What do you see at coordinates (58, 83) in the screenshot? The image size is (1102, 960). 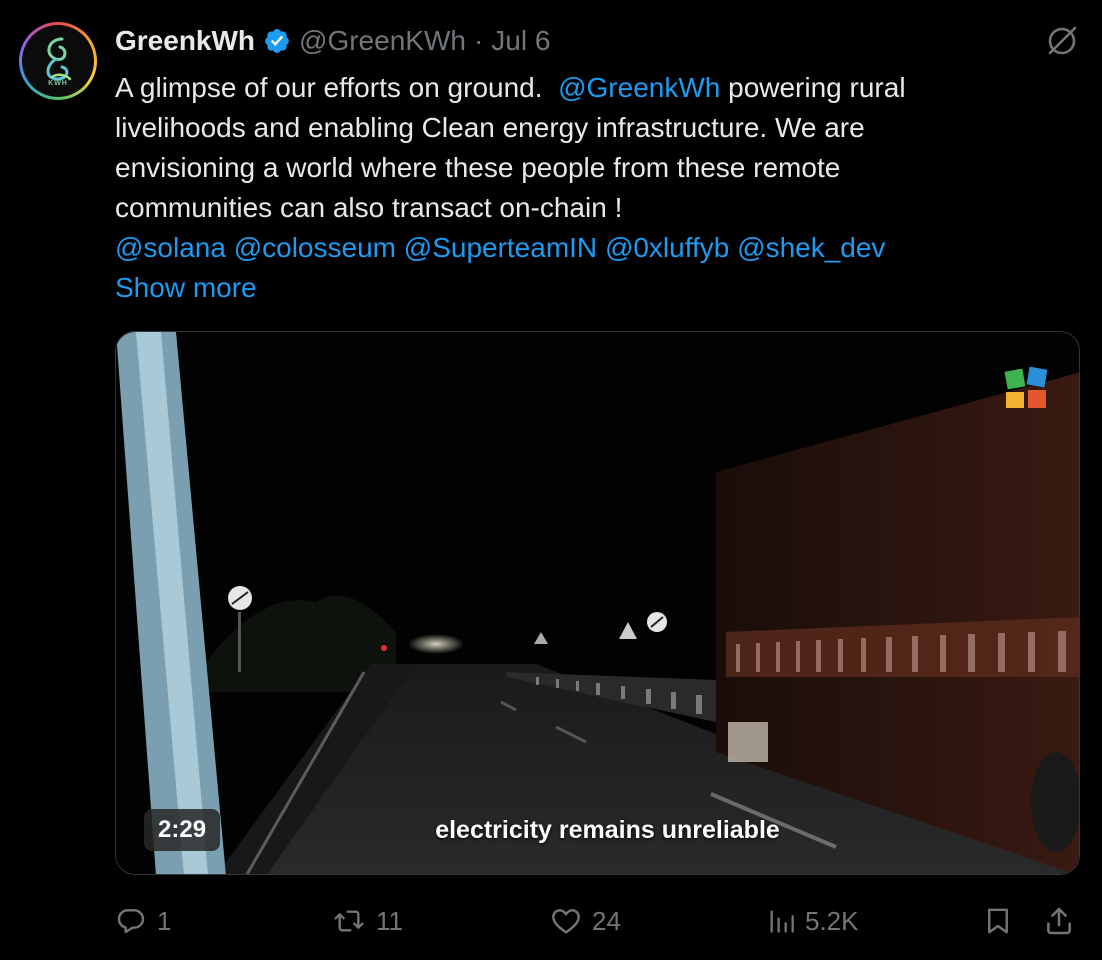 I see `avatar-label: KWH` at bounding box center [58, 83].